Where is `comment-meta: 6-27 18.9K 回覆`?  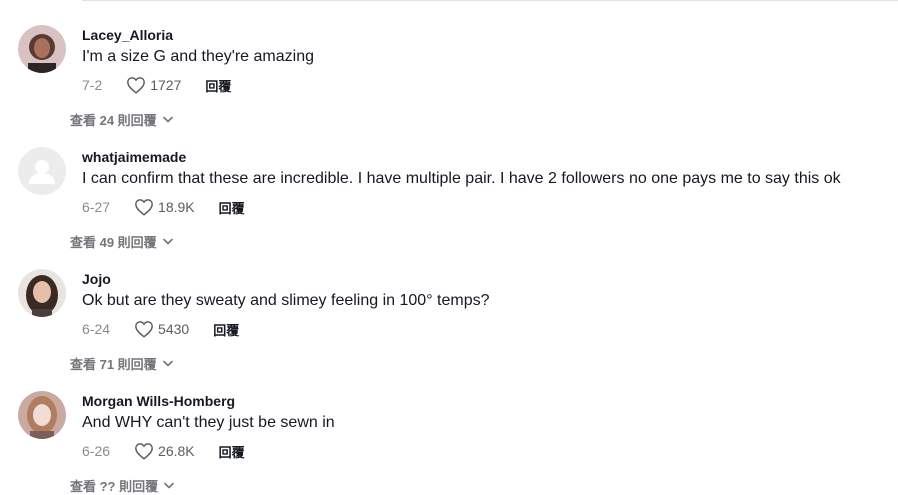
comment-meta: 6-27 18.9K 回覆 is located at coordinates (163, 207).